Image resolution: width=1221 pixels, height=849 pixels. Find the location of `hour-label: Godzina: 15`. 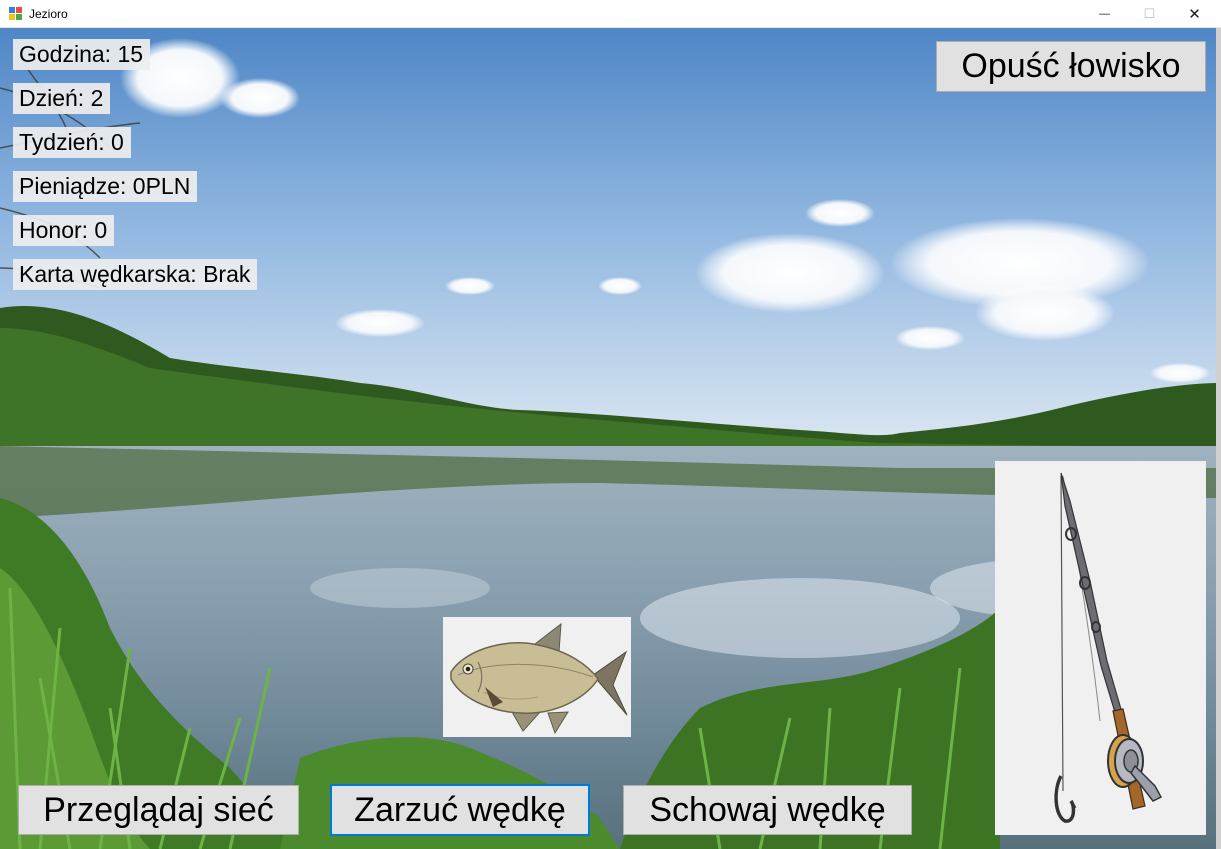

hour-label: Godzina: 15 is located at coordinates (82, 54).